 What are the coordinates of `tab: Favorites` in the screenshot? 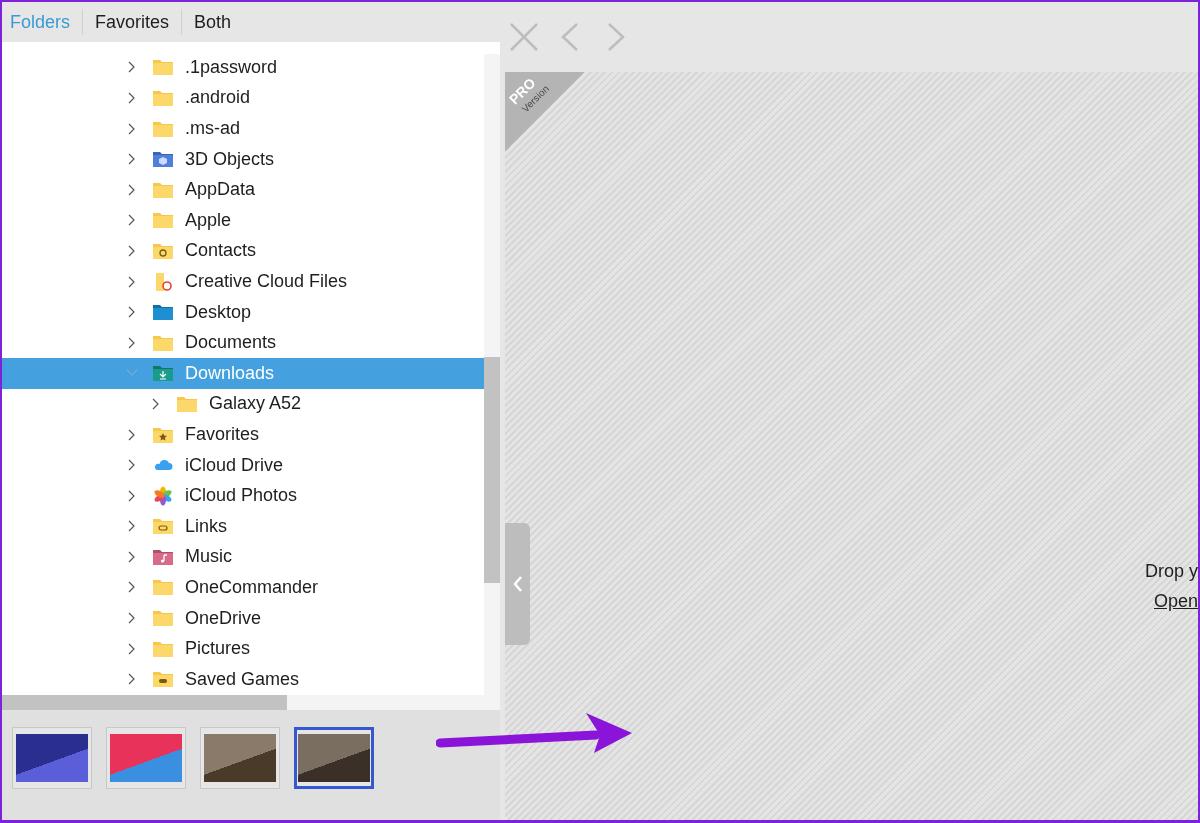 It's located at (139, 22).